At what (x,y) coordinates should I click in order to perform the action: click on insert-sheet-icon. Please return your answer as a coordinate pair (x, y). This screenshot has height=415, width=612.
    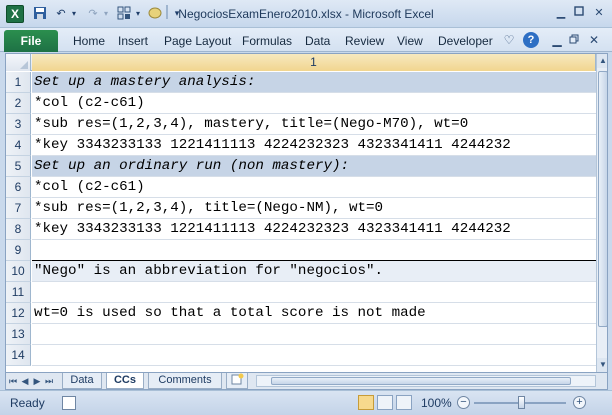
    Looking at the image, I should click on (237, 381).